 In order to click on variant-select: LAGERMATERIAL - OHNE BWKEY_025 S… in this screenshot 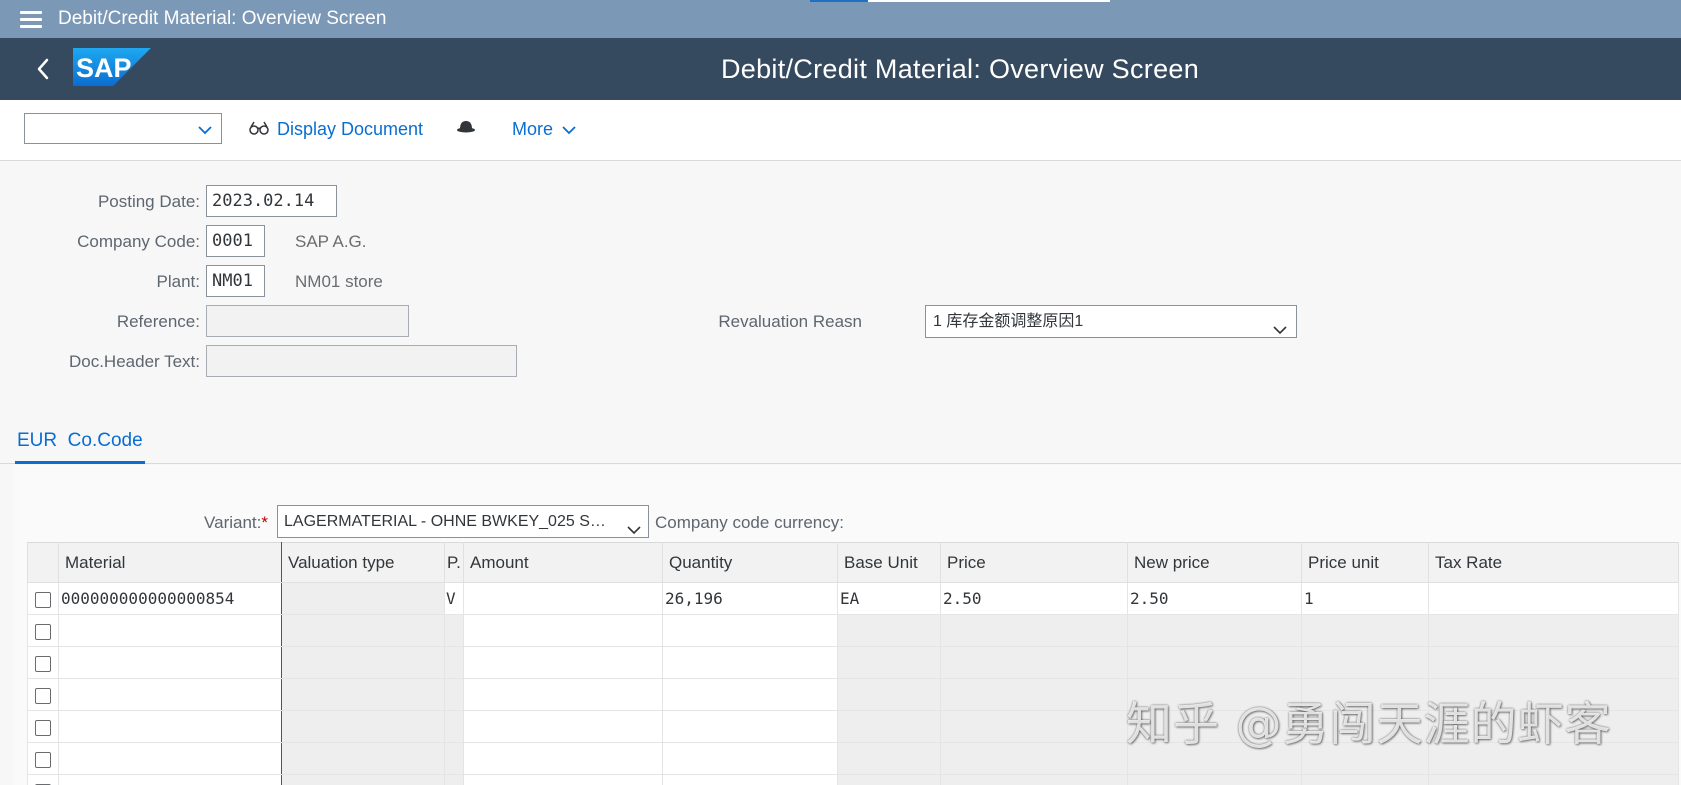, I will do `click(463, 521)`.